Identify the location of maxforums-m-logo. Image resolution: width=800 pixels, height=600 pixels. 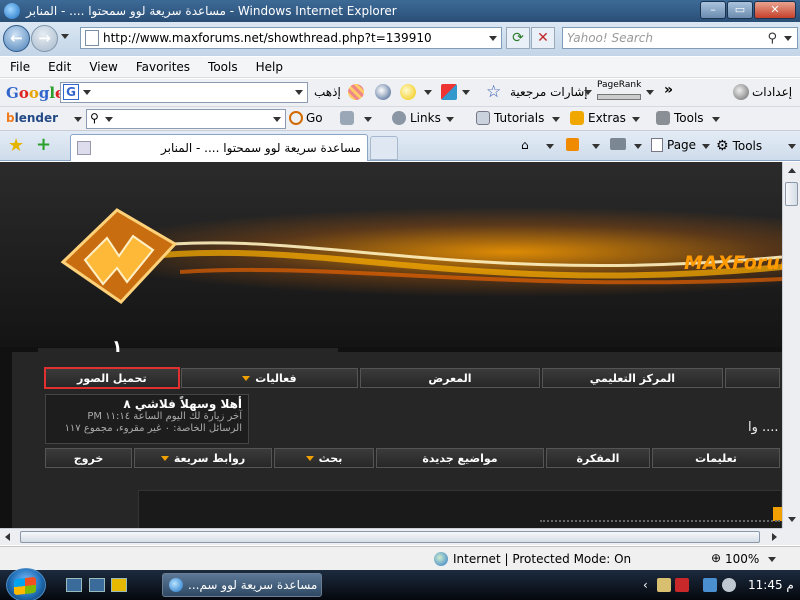
(117, 257).